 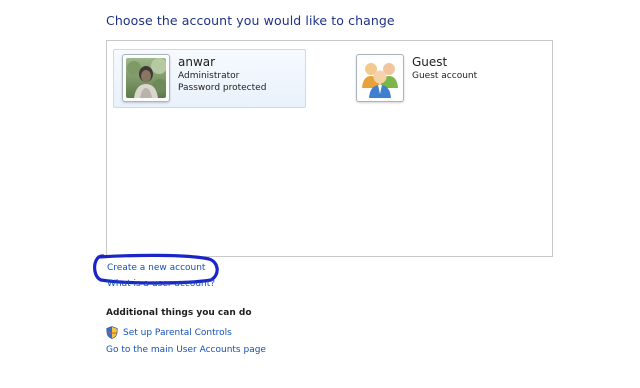 What do you see at coordinates (430, 62) in the screenshot?
I see `account-name: Guest` at bounding box center [430, 62].